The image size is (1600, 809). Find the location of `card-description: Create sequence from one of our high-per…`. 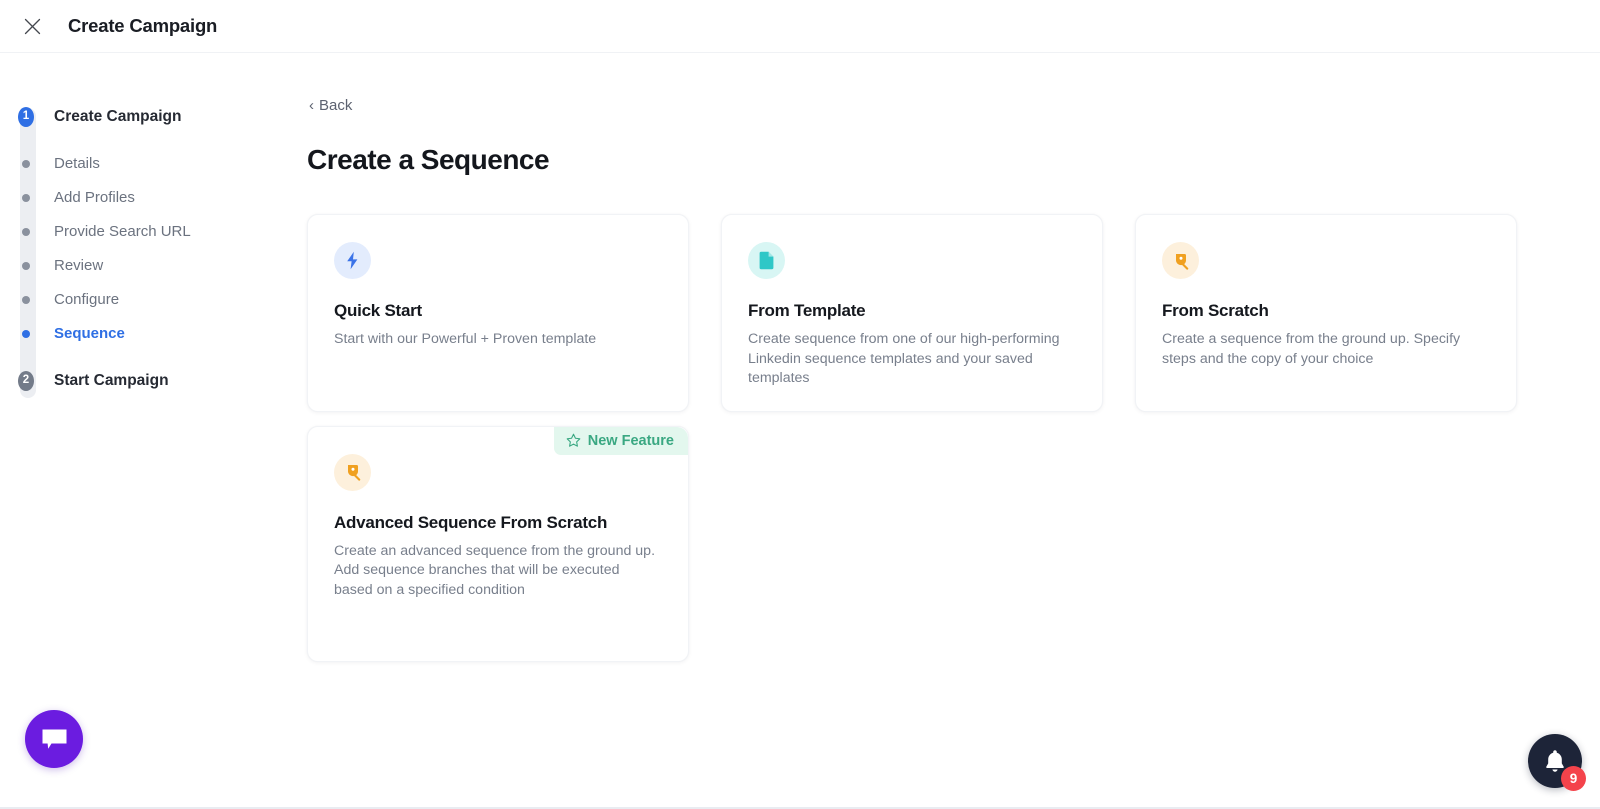

card-description: Create sequence from one of our high-per… is located at coordinates (904, 359).